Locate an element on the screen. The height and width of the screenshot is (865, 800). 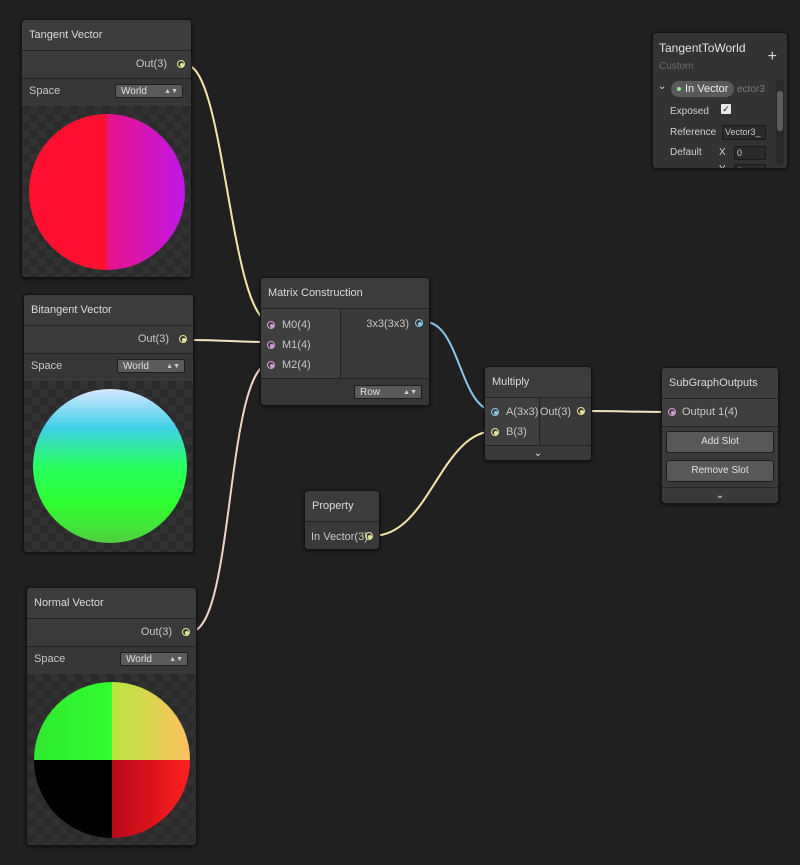
input-row-a: A(3x3) is located at coordinates (512, 412).